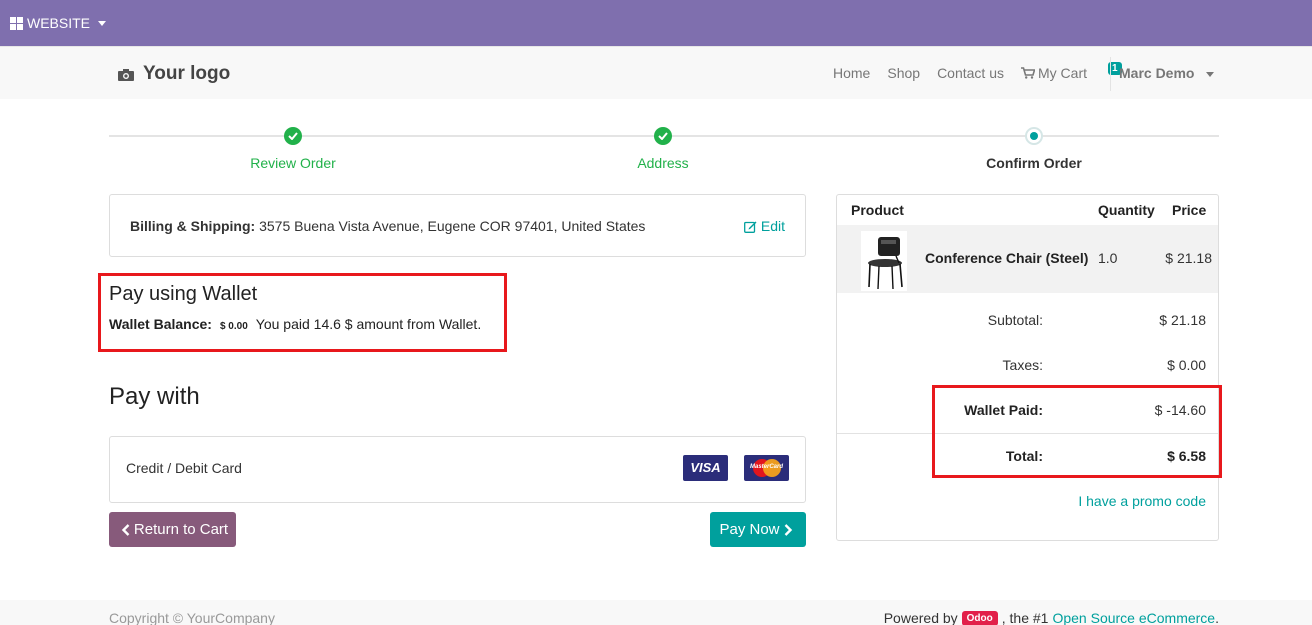 The height and width of the screenshot is (625, 1312). Describe the element at coordinates (368, 324) in the screenshot. I see `wallet-message: You paid 14.6 $ amount from Wallet.` at that location.